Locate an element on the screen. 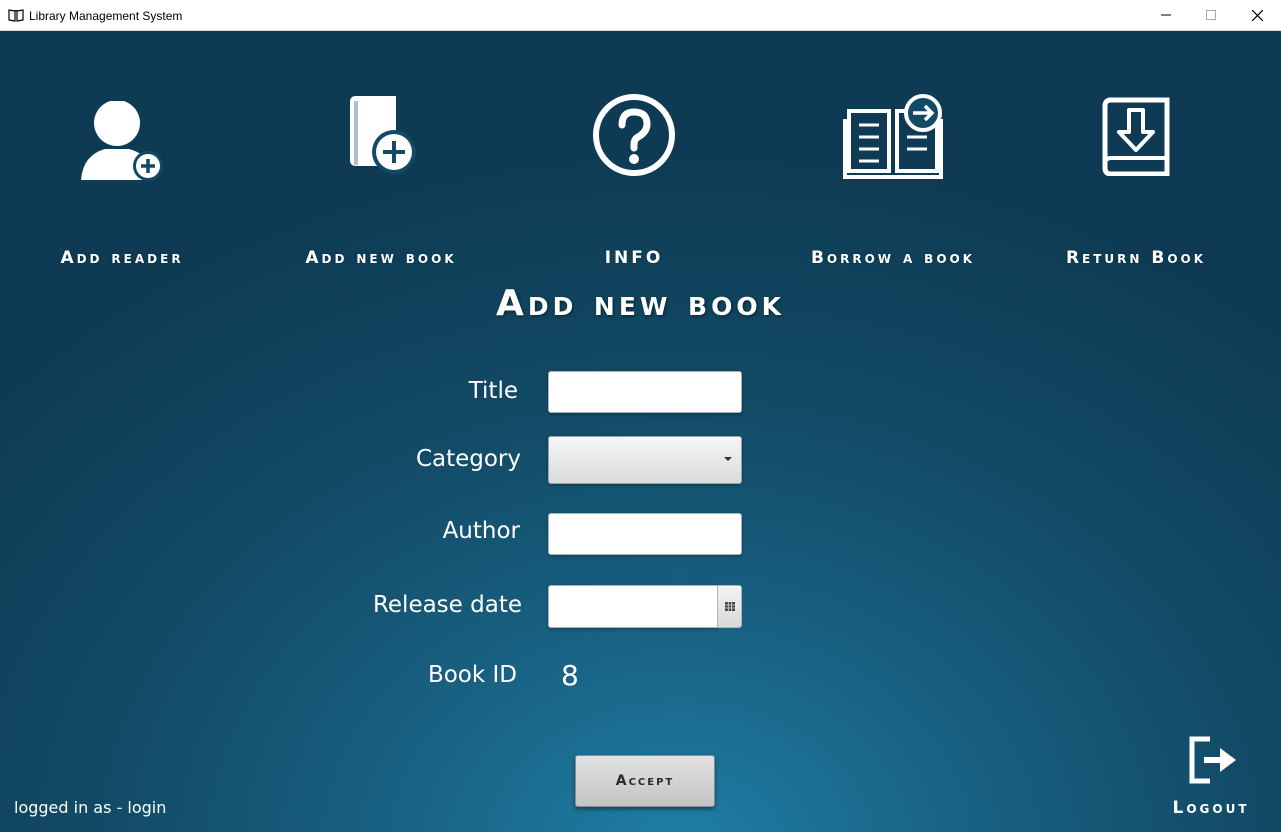 Image resolution: width=1281 pixels, height=832 pixels. category-label: Category is located at coordinates (468, 459).